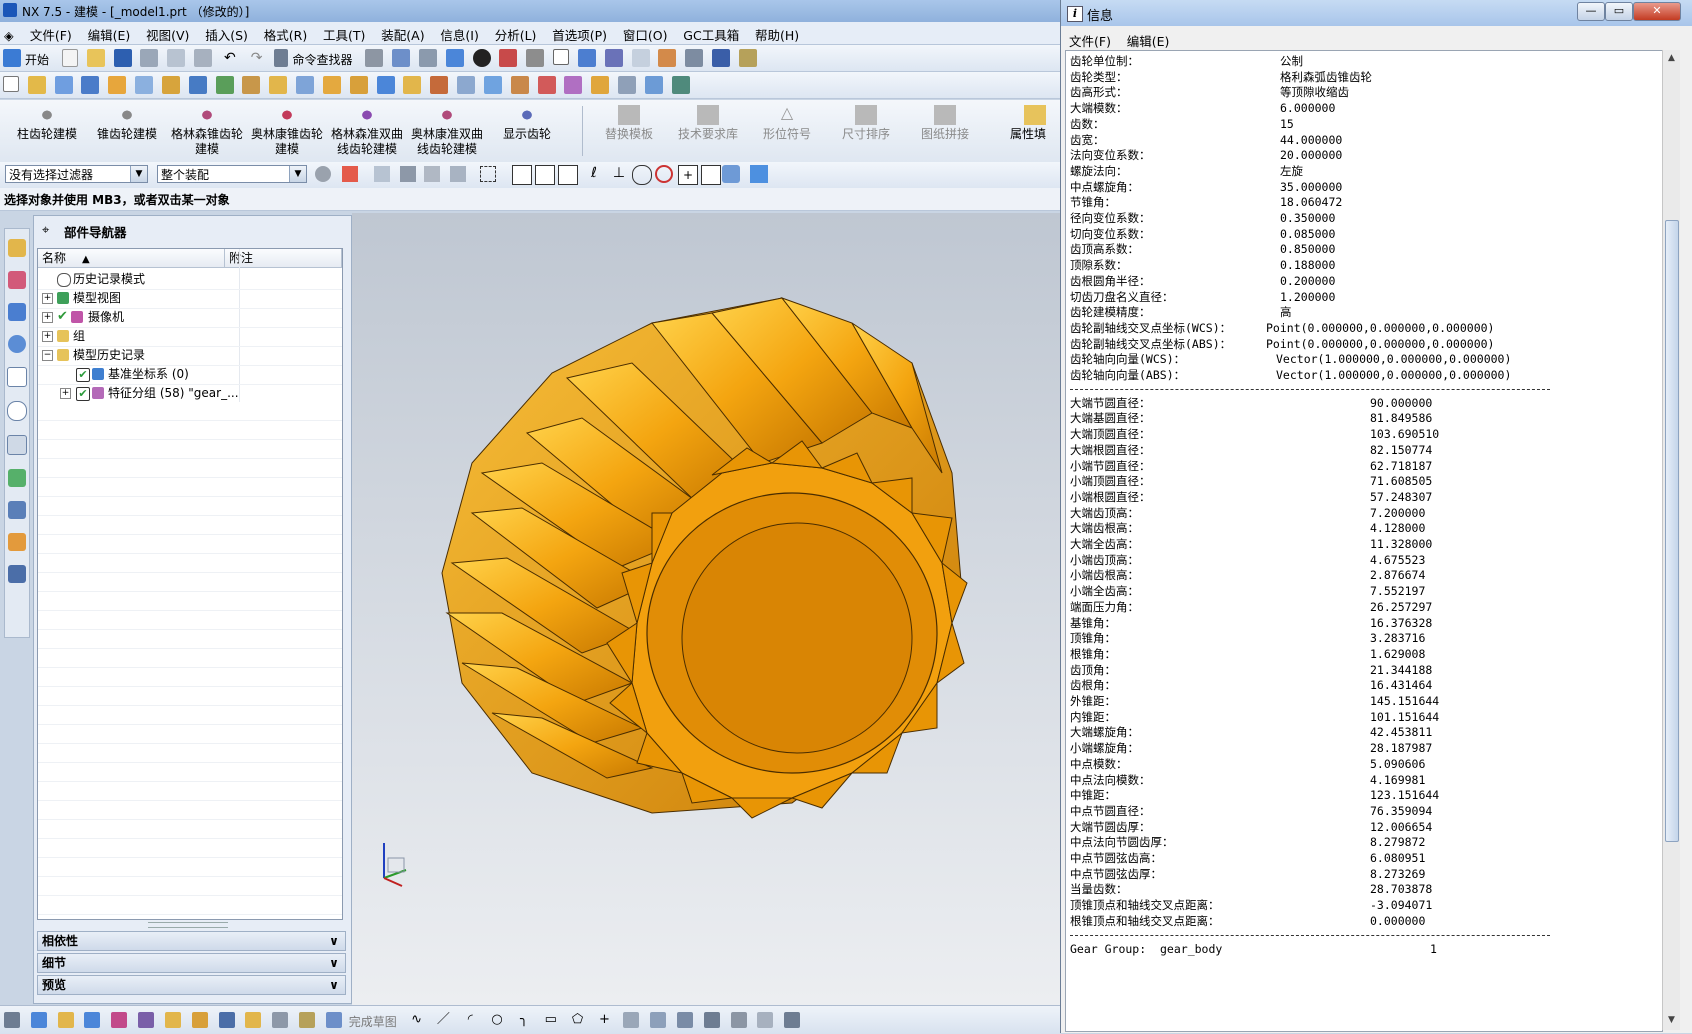 This screenshot has height=1034, width=1692. What do you see at coordinates (658, 1020) in the screenshot?
I see `constraint-icon` at bounding box center [658, 1020].